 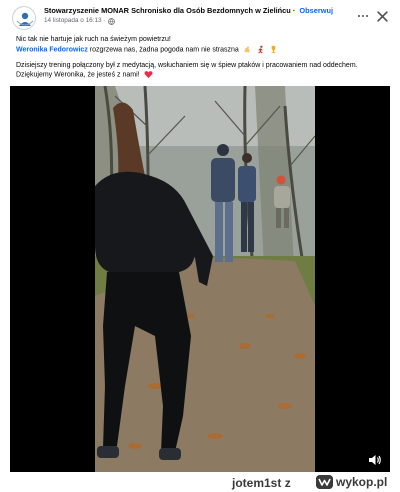 I want to click on watermark-username: jotem1st z, so click(x=261, y=483).